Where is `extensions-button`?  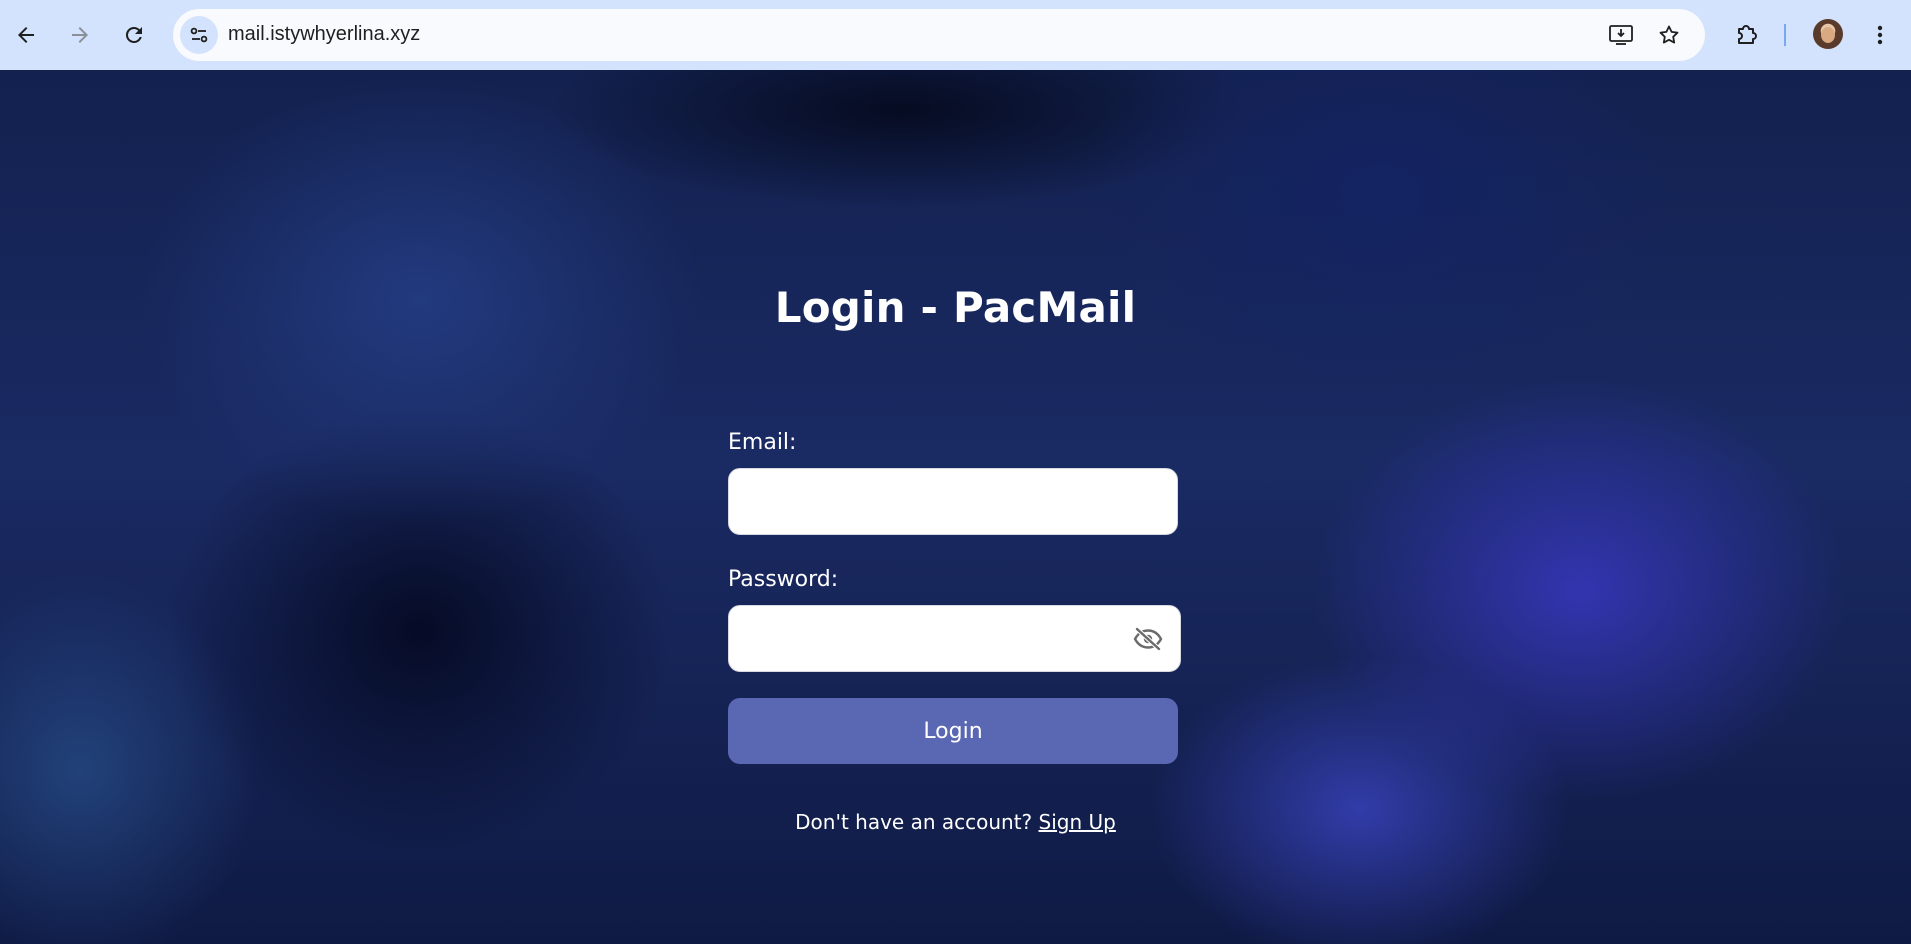 extensions-button is located at coordinates (1747, 35).